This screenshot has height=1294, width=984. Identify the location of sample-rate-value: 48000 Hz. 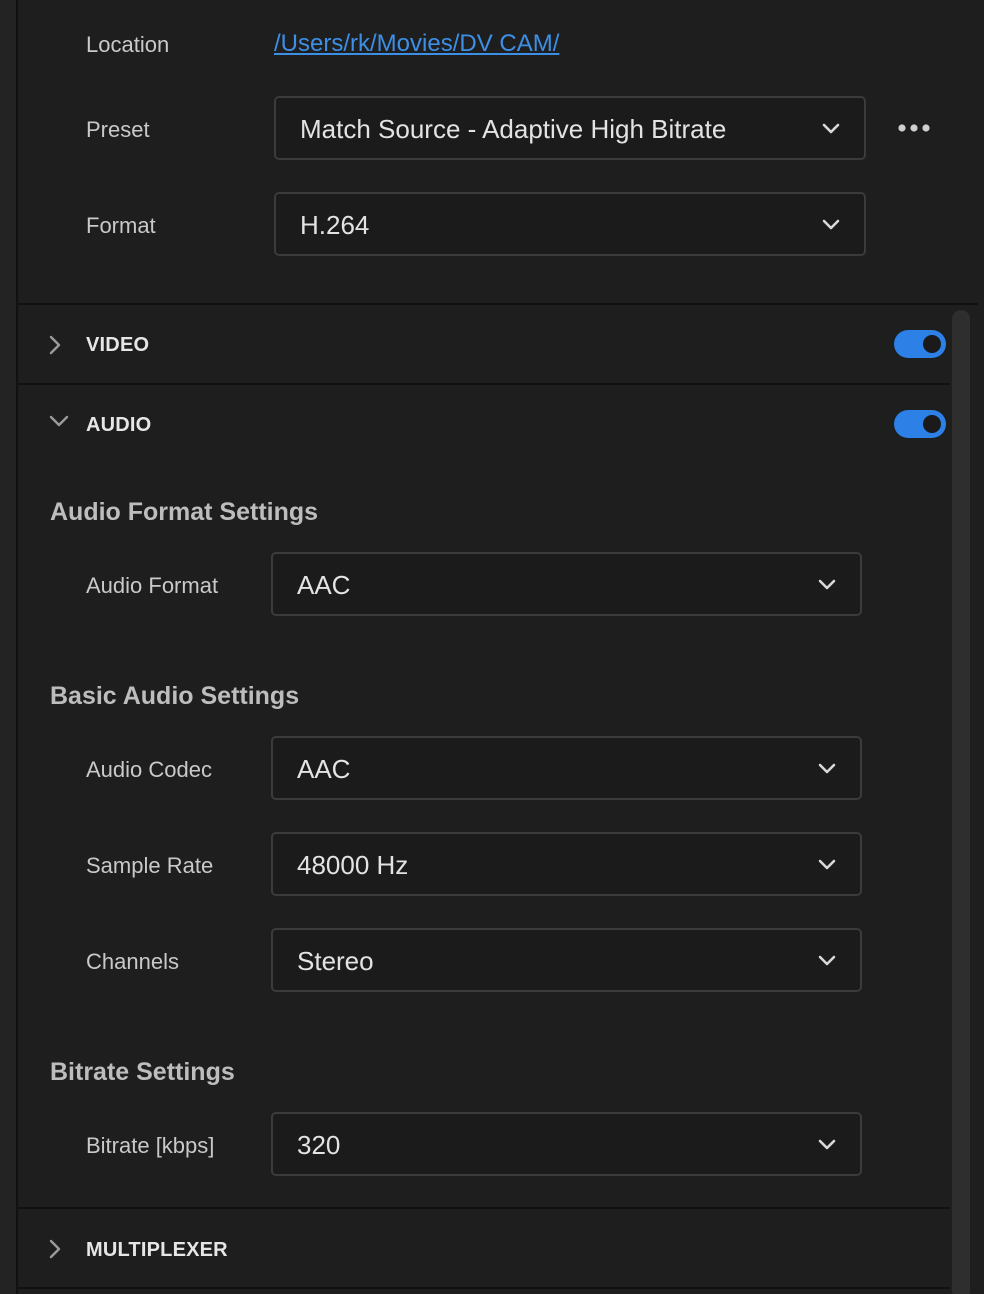
(353, 865).